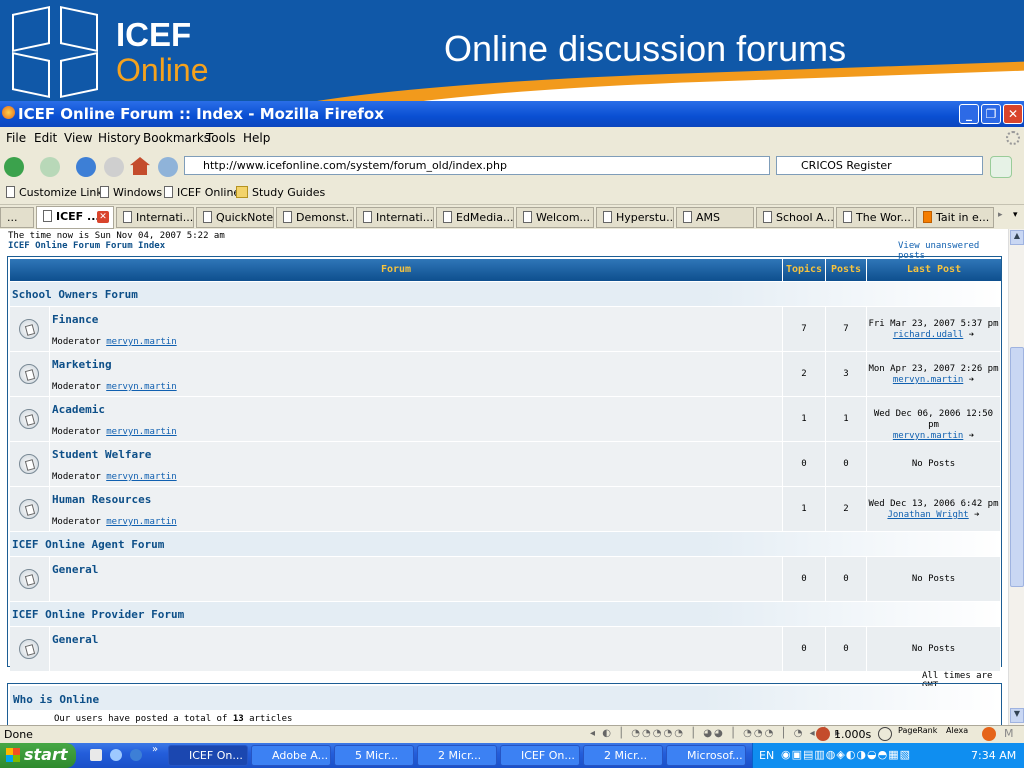  What do you see at coordinates (447, 217) in the screenshot?
I see `page-icon` at bounding box center [447, 217].